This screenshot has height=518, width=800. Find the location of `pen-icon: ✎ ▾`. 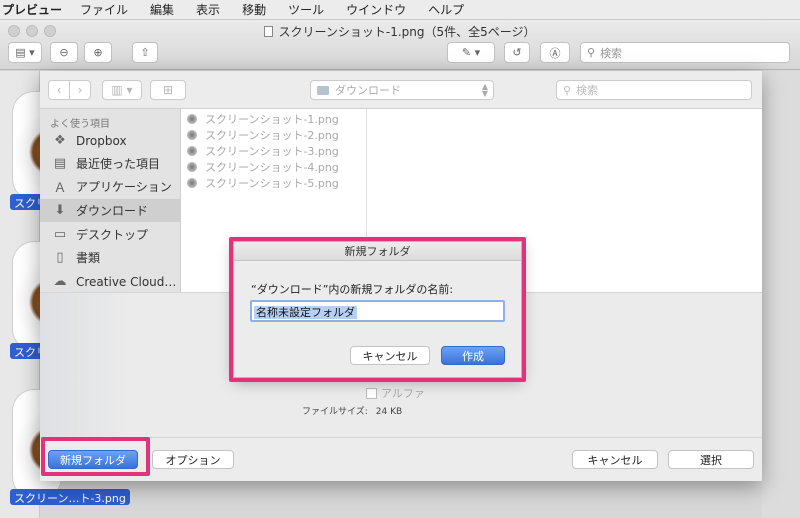

pen-icon: ✎ ▾ is located at coordinates (471, 52).